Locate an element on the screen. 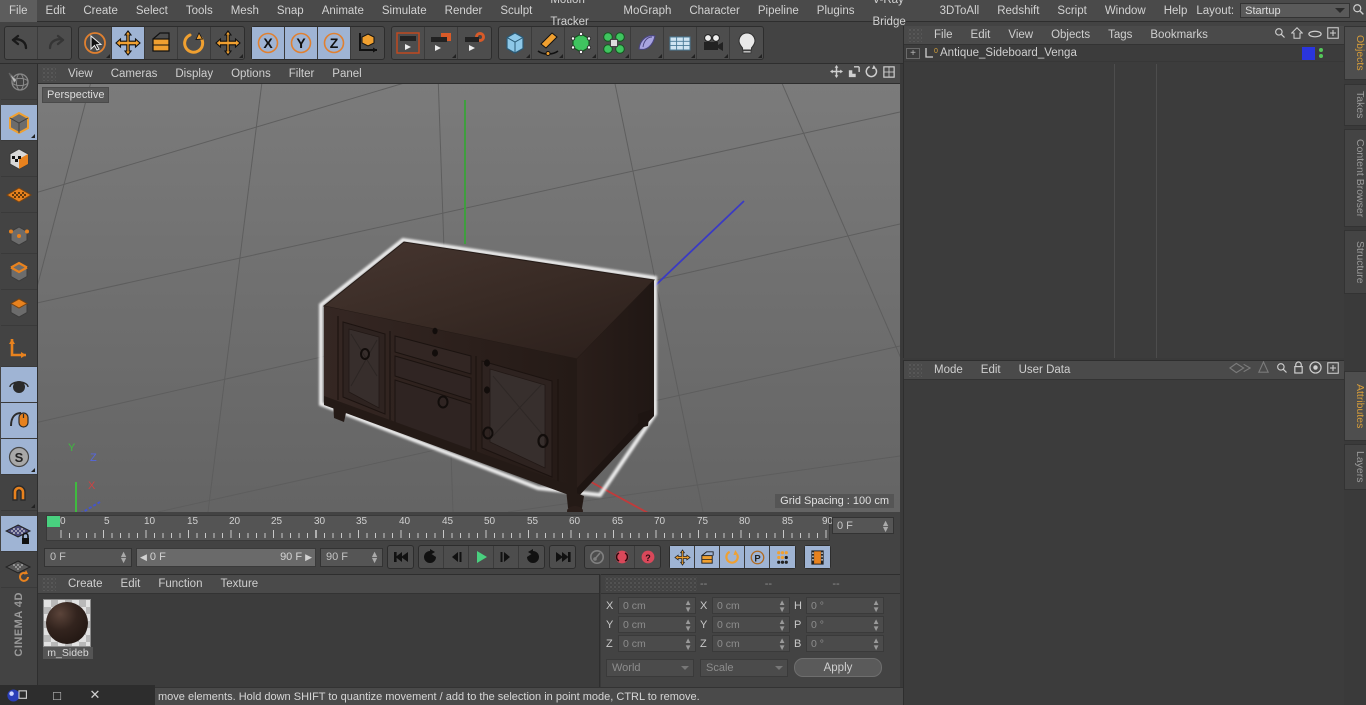  menu-item-script: Script is located at coordinates (1071, 11).